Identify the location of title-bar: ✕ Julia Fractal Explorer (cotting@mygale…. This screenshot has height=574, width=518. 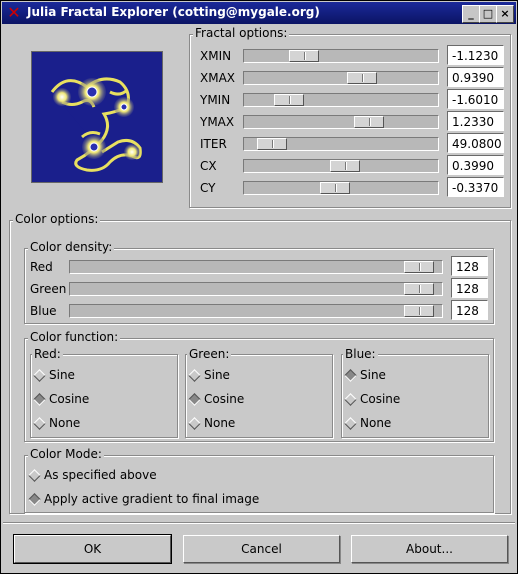
(259, 13).